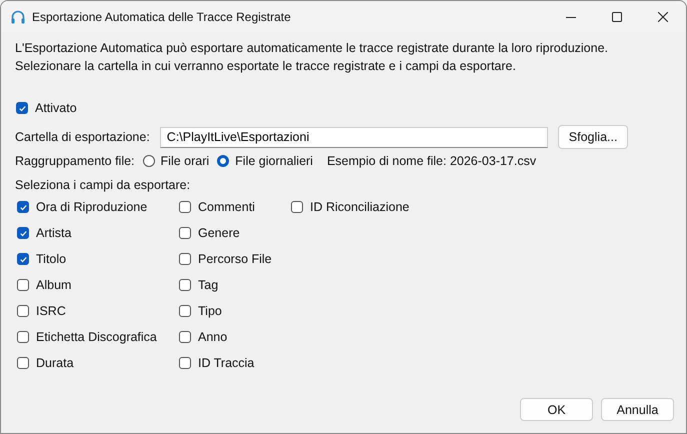 This screenshot has width=687, height=434. What do you see at coordinates (637, 409) in the screenshot?
I see `dialog-button: Annulla` at bounding box center [637, 409].